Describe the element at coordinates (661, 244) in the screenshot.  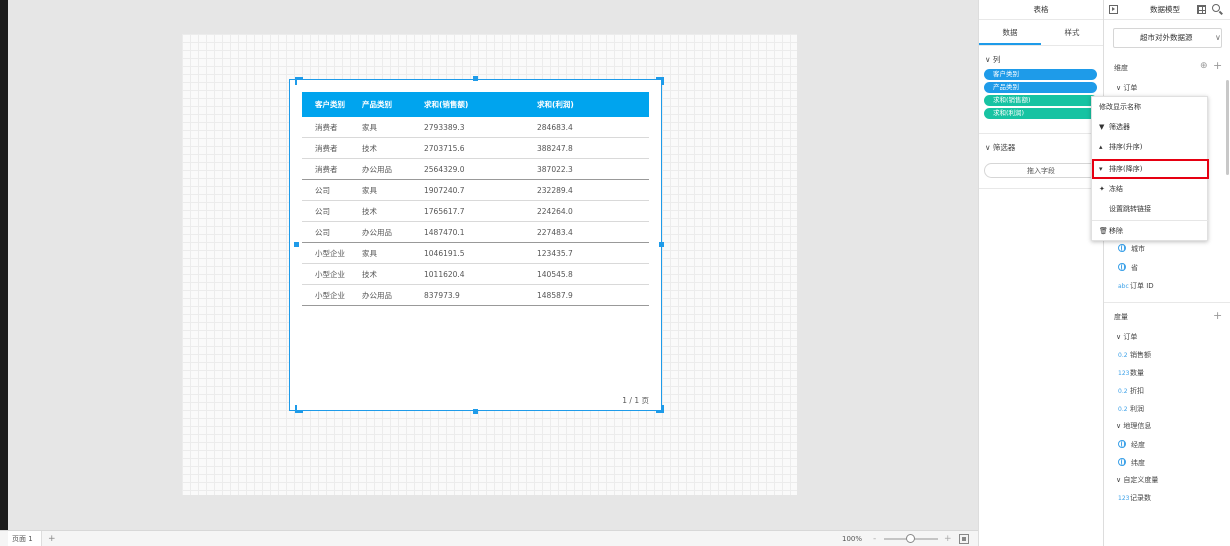
I see `resize-handle-right` at that location.